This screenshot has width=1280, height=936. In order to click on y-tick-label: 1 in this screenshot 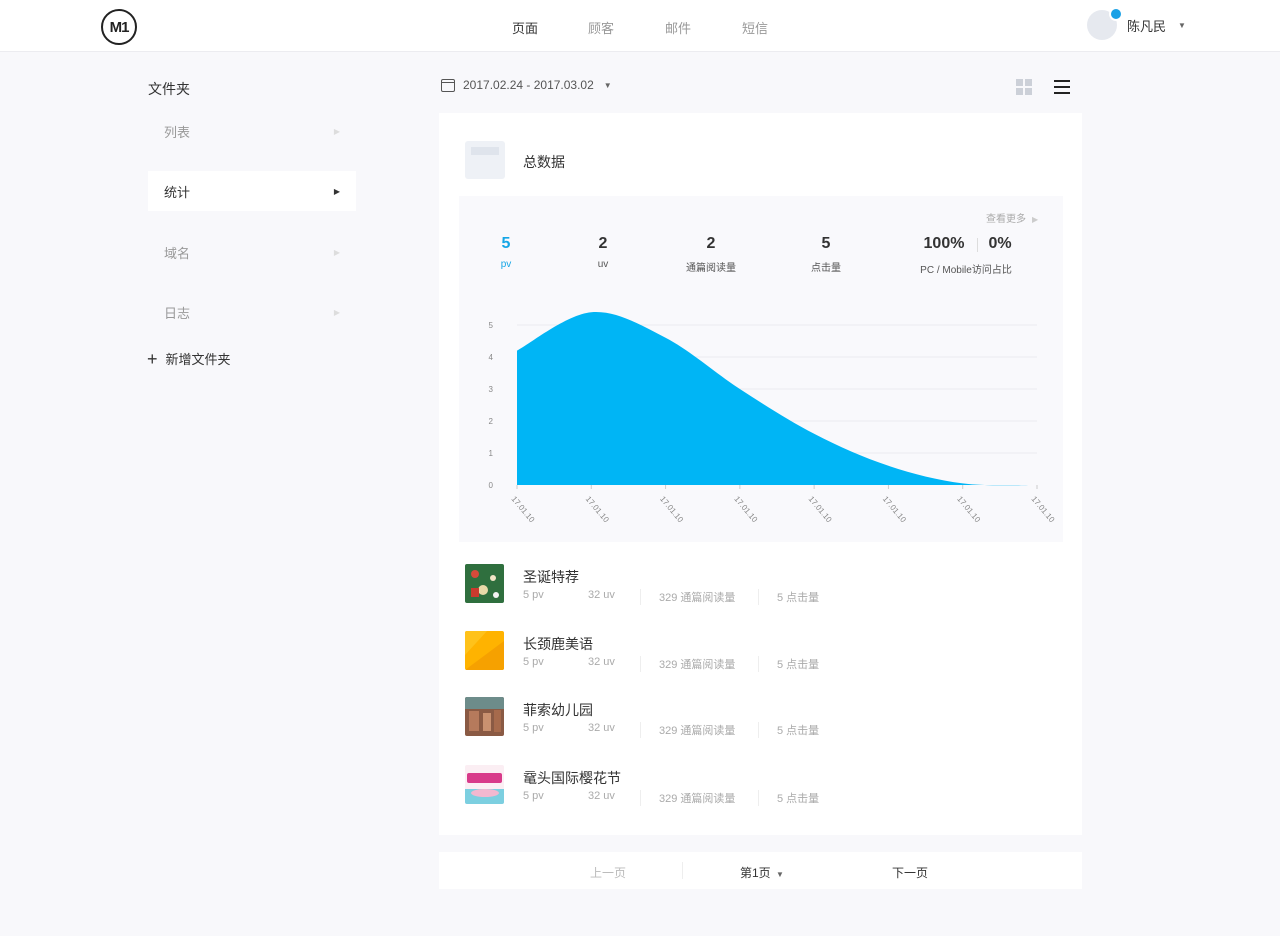, I will do `click(491, 453)`.